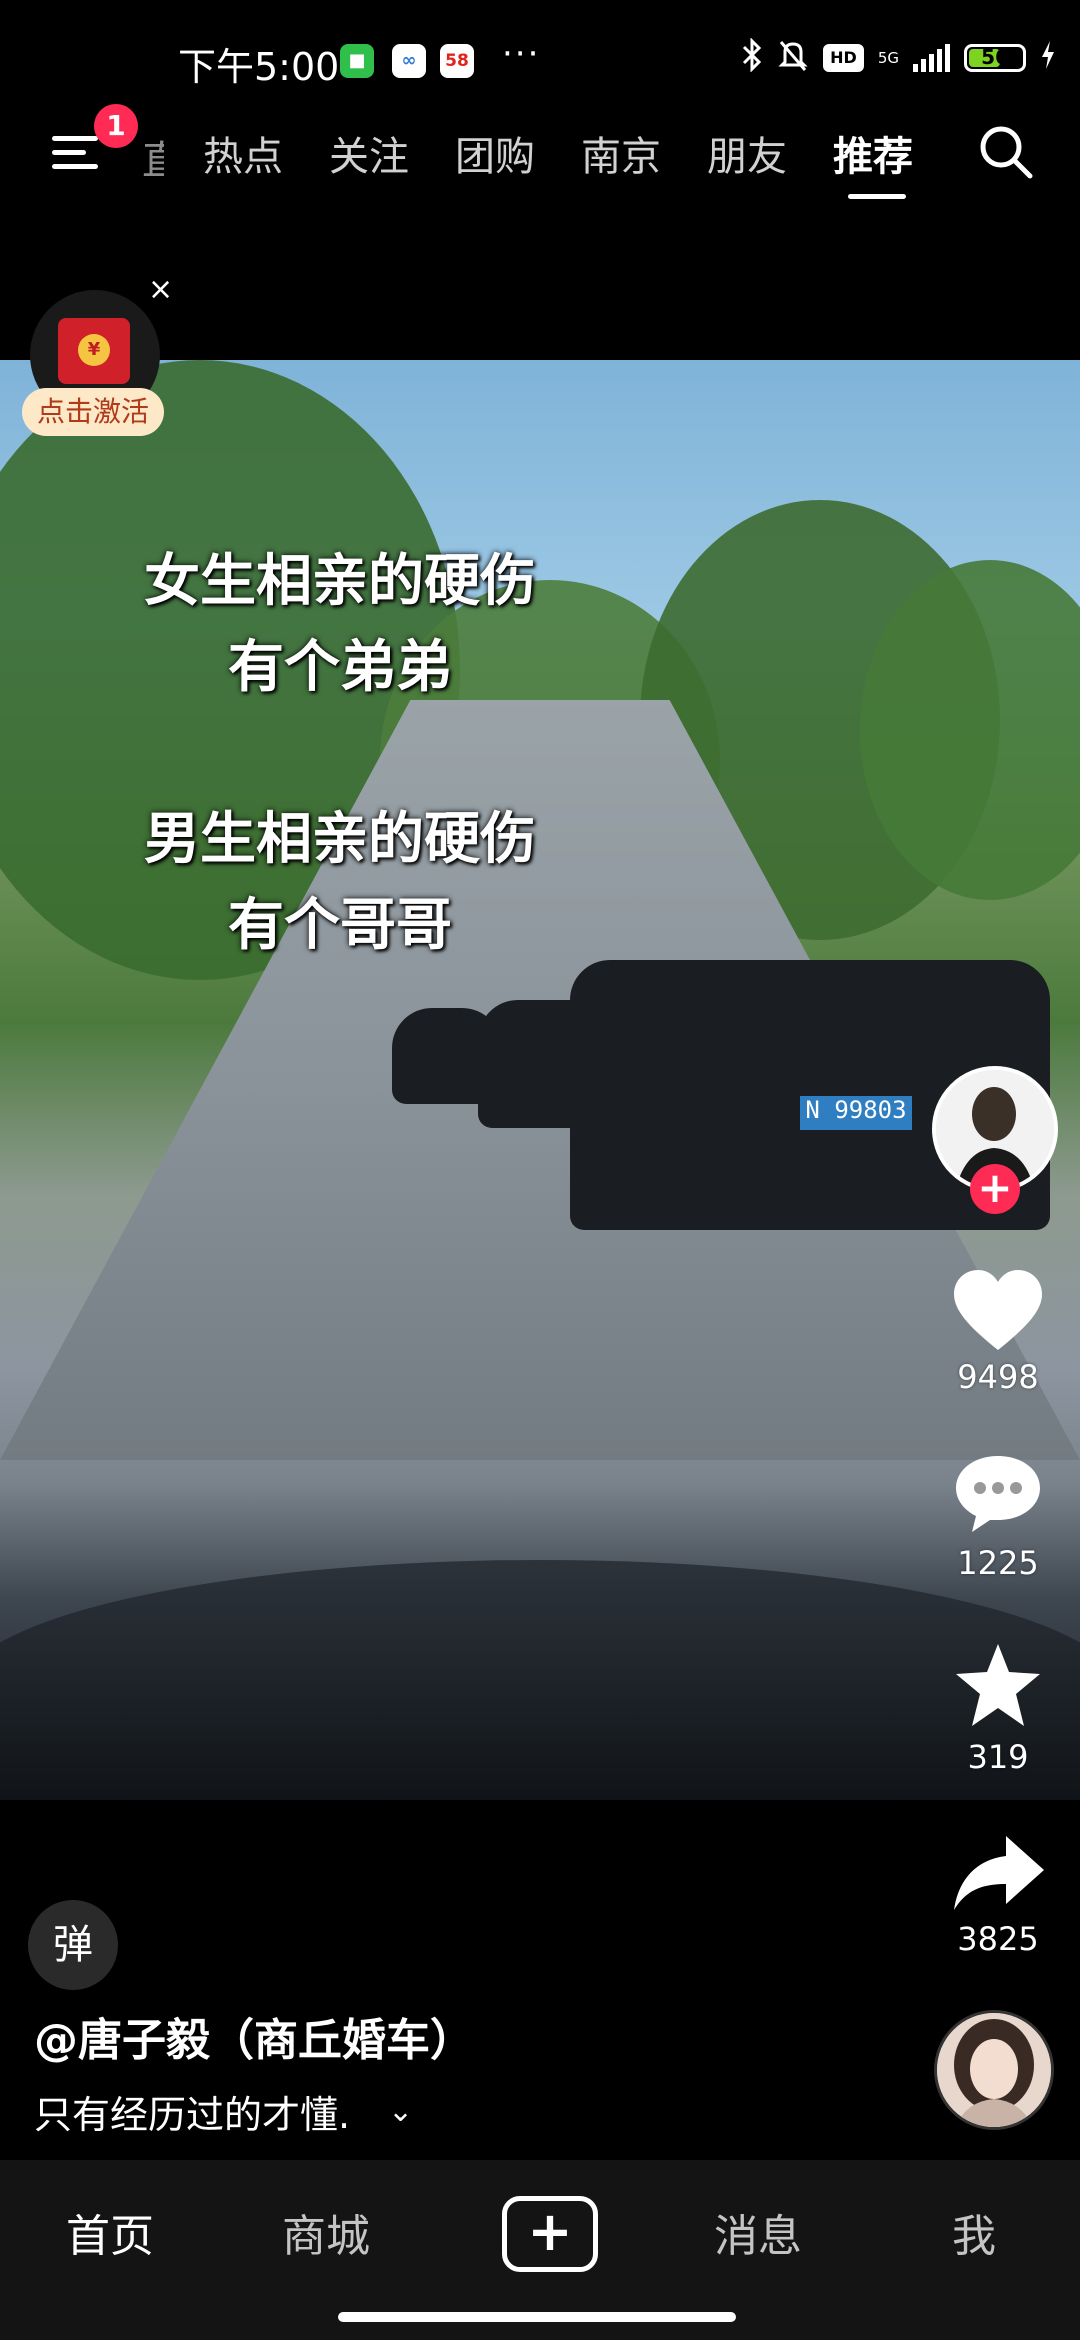 This screenshot has width=1080, height=2340. I want to click on music-disc-avatar, so click(994, 2070).